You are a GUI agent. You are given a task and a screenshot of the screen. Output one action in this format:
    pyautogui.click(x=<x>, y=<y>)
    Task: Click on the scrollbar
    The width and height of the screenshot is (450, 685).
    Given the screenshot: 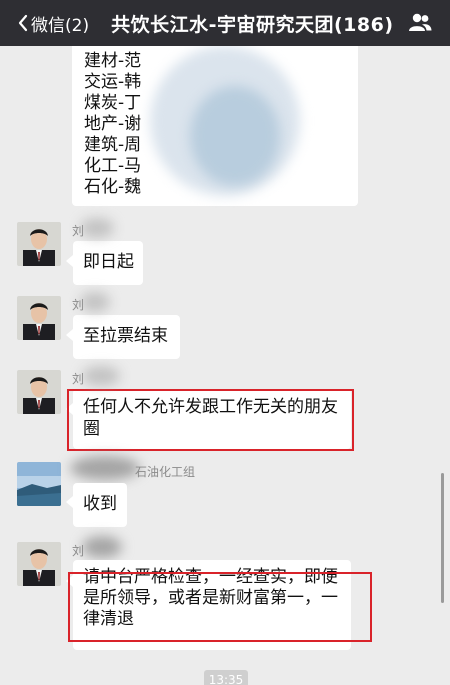 What is the action you would take?
    pyautogui.click(x=442, y=538)
    